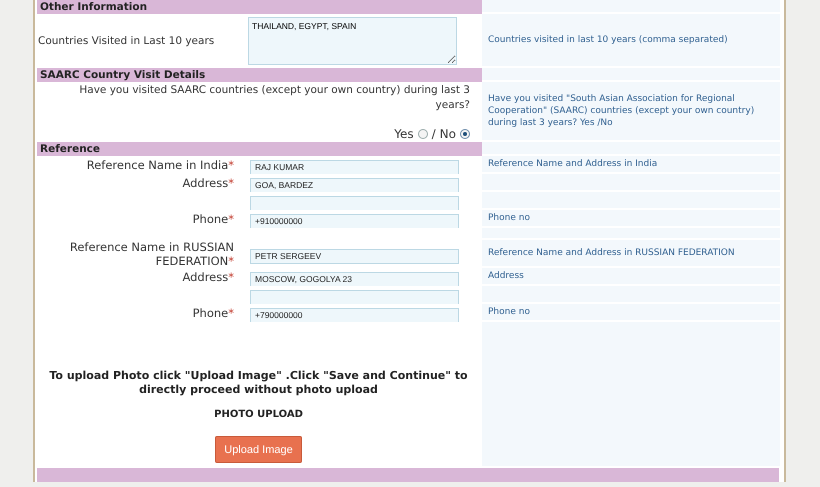 The image size is (820, 487). I want to click on text-field: +790000000, so click(354, 315).